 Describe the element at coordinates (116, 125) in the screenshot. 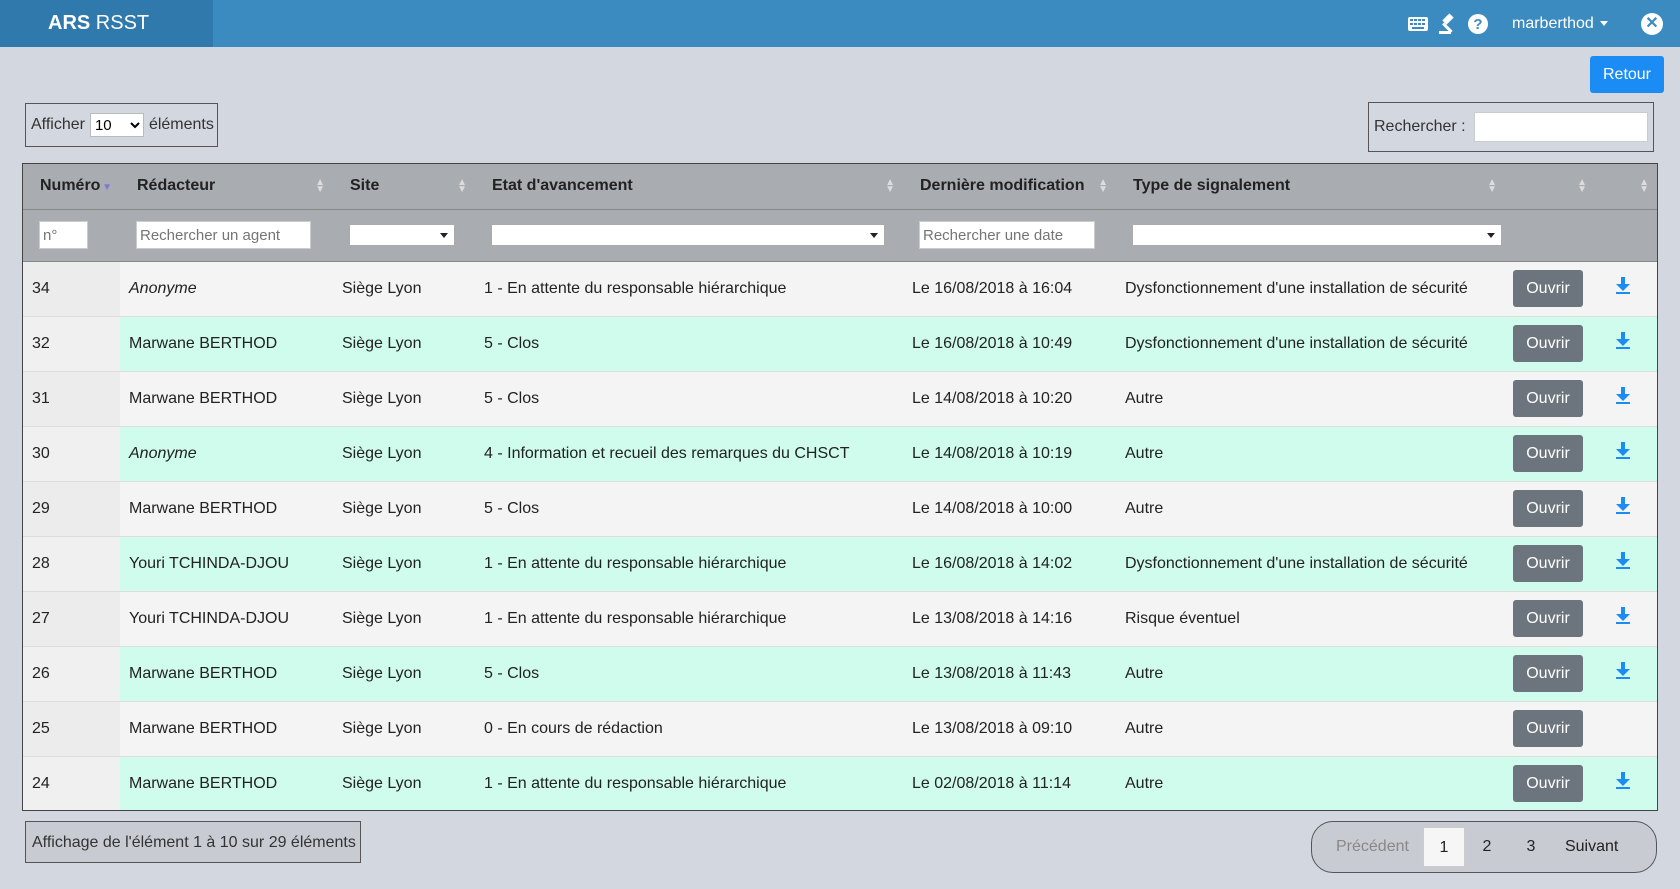

I see `page-length-select: 10` at that location.